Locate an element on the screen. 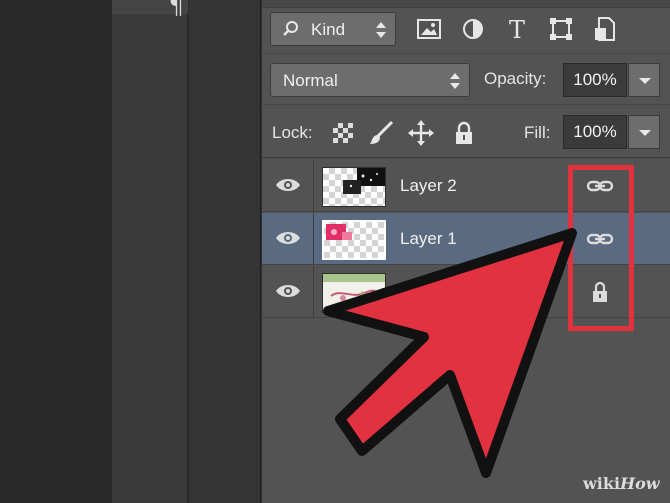 The width and height of the screenshot is (670, 503). search-icon is located at coordinates (290, 28).